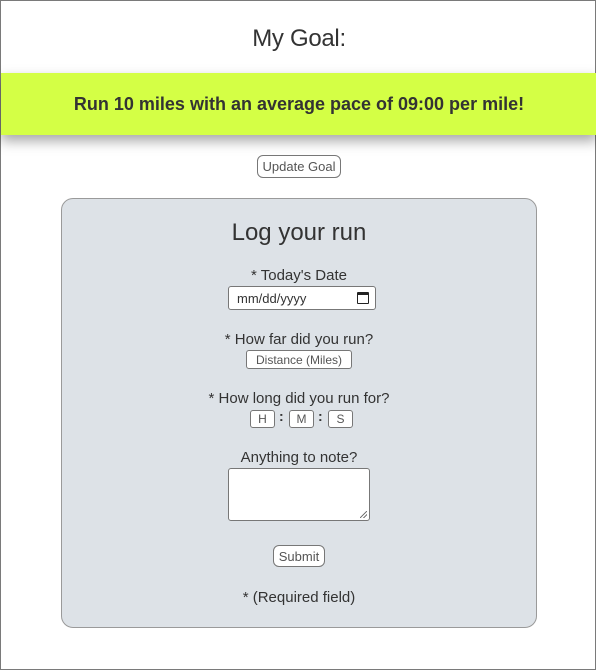  Describe the element at coordinates (363, 298) in the screenshot. I see `calendar-icon` at that location.